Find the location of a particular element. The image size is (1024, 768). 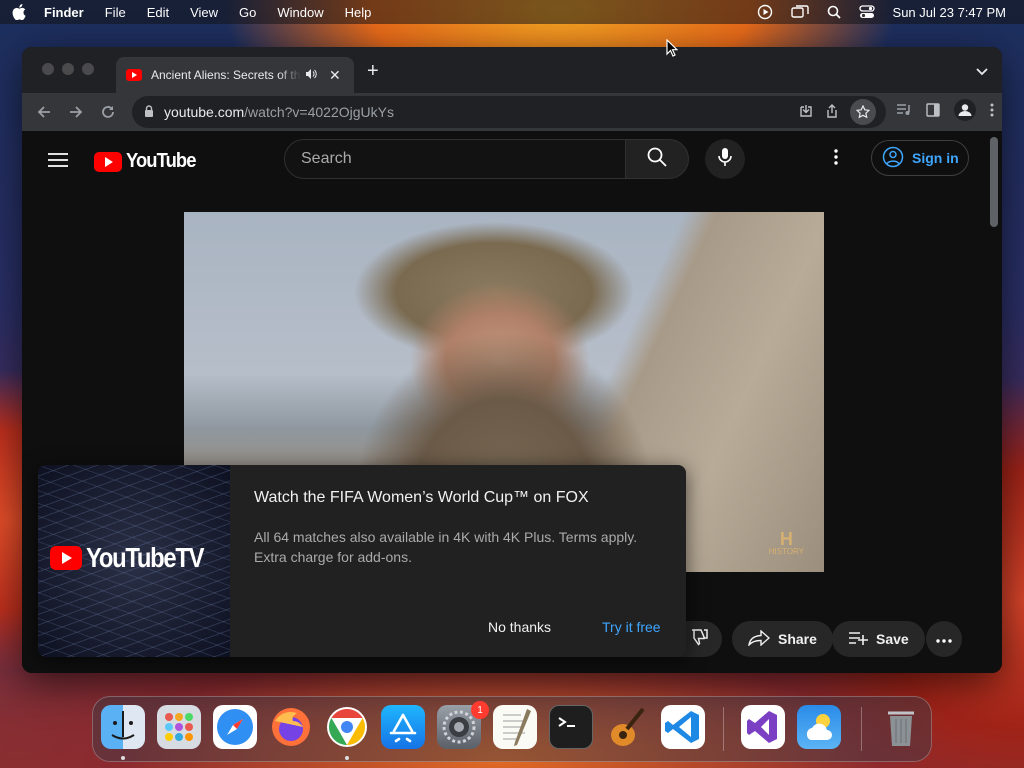

lock-icon is located at coordinates (149, 112).